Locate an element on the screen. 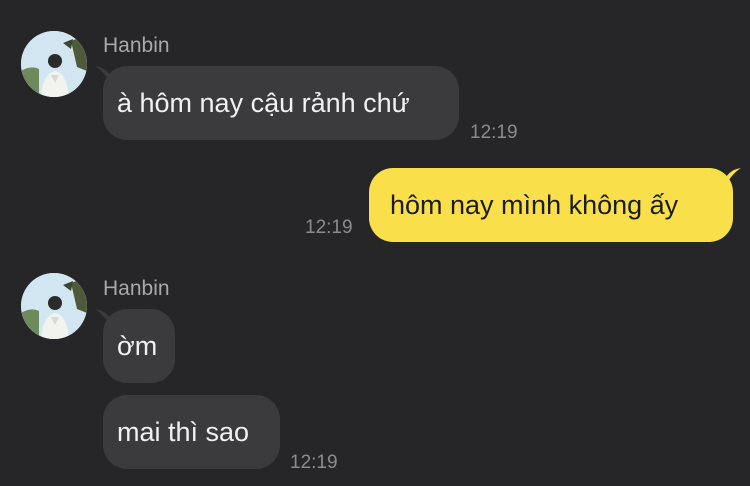  message-bubble: ờm is located at coordinates (135, 346).